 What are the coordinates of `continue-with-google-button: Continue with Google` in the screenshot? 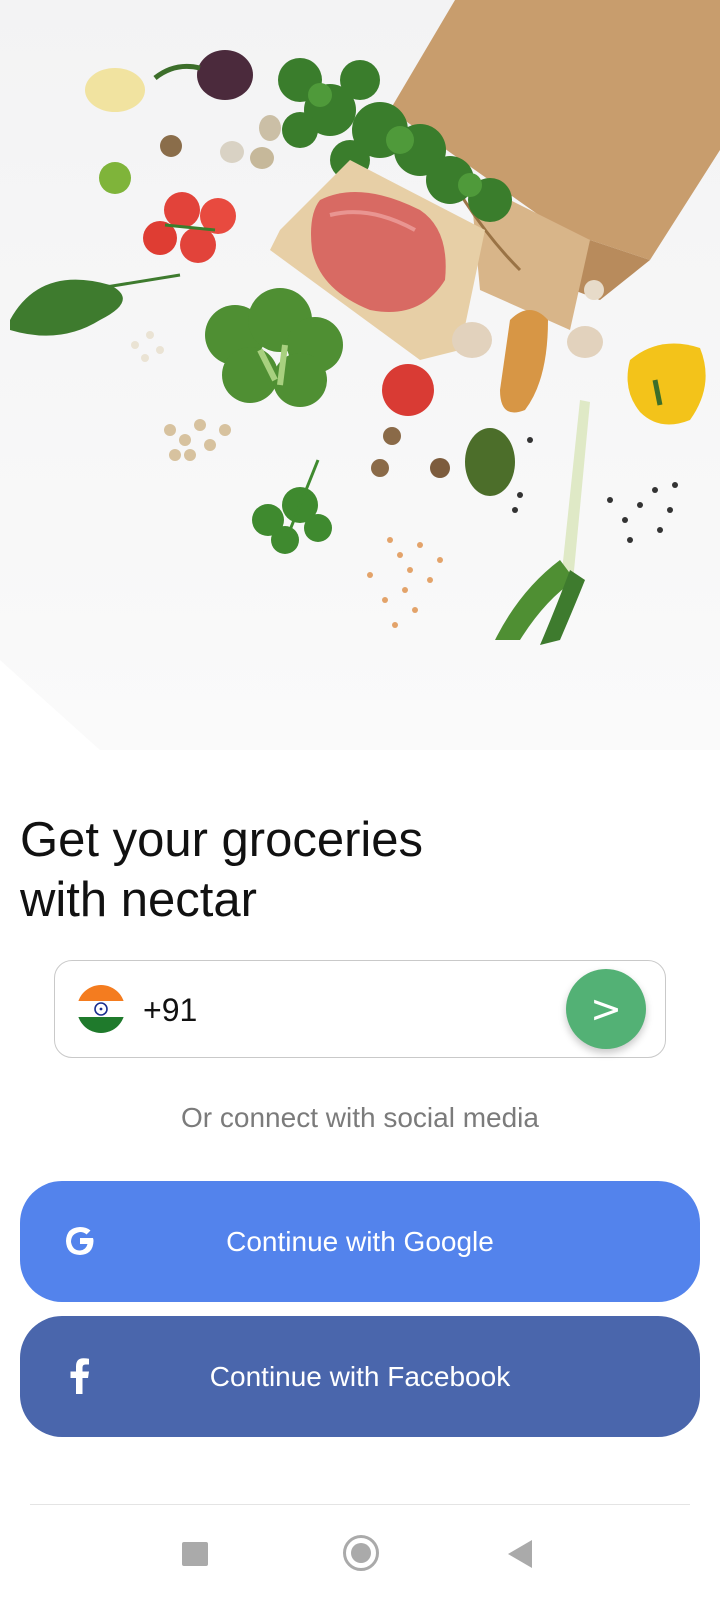 It's located at (360, 1241).